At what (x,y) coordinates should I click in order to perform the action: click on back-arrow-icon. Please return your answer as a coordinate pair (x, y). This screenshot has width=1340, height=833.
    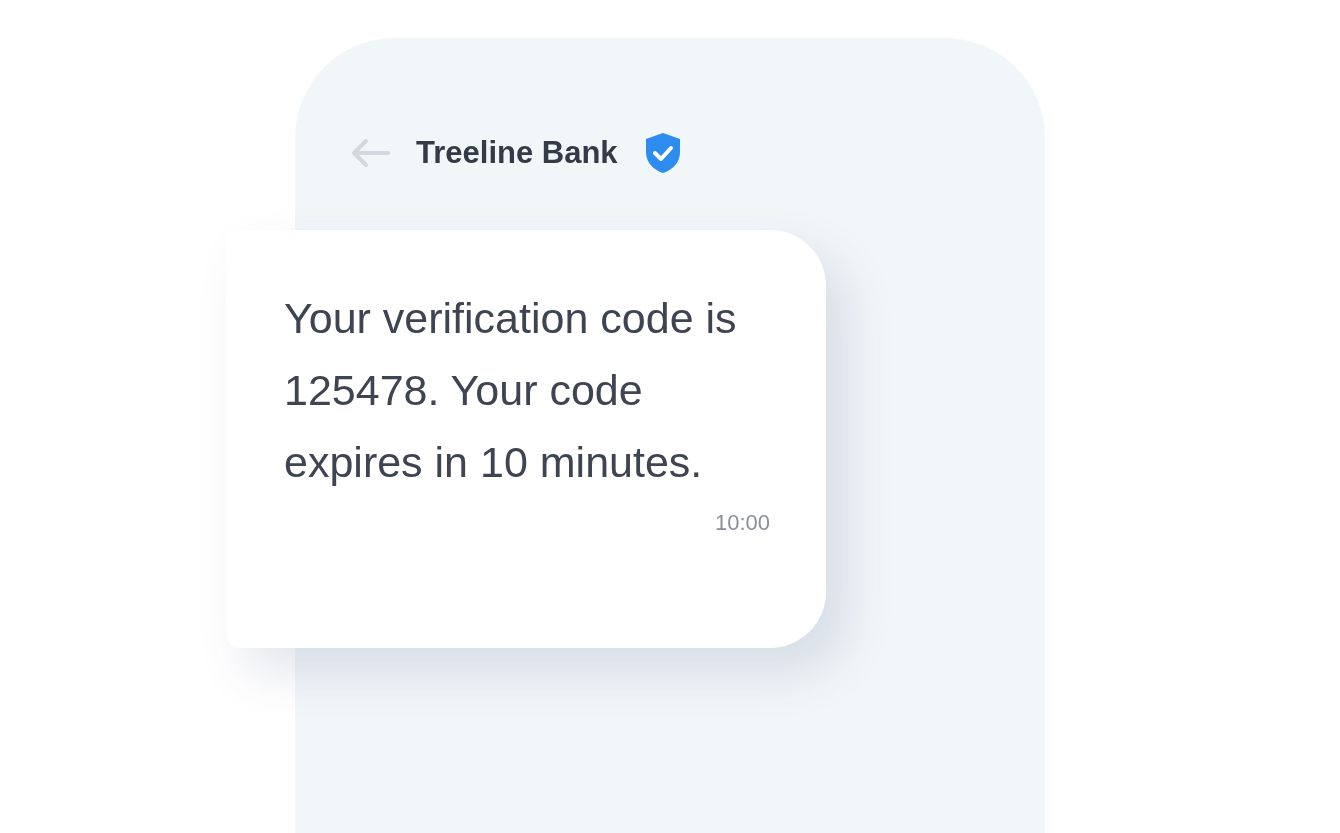
    Looking at the image, I should click on (370, 153).